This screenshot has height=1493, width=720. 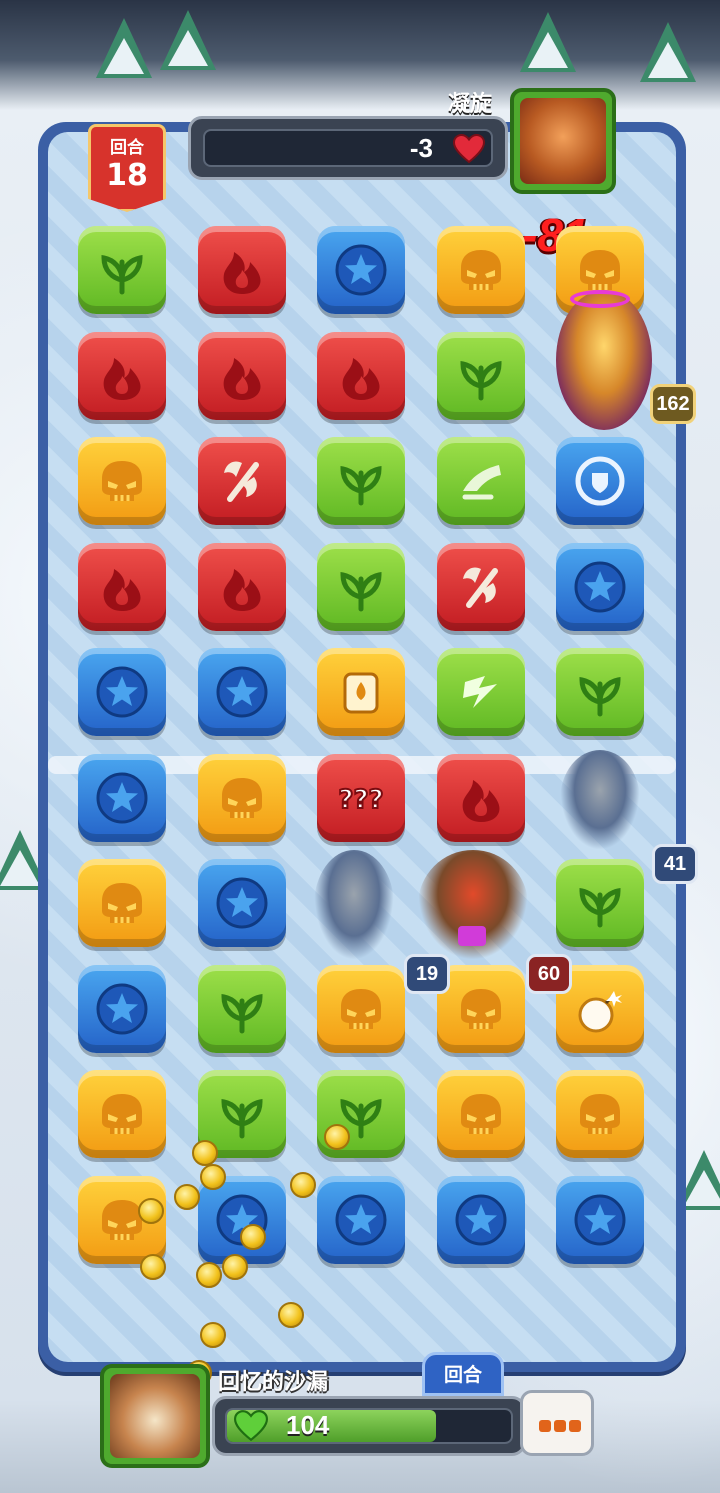 I want to click on left-knight-hp-badge: 19, so click(x=427, y=974).